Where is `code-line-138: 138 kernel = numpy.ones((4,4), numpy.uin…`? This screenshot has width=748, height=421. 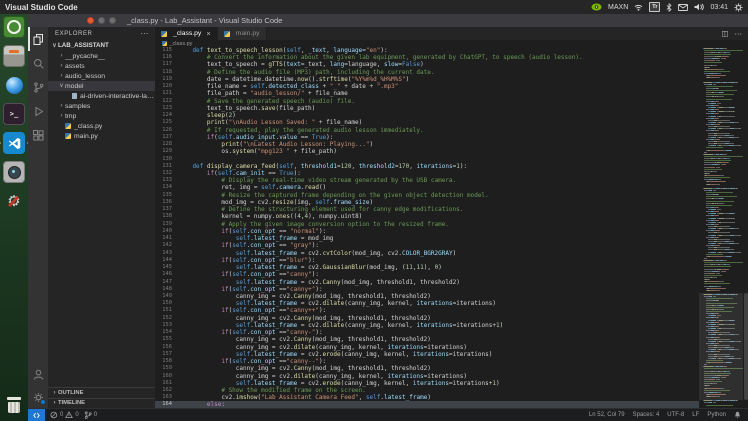
code-line-138: 138 kernel = numpy.ones((4,4), numpy.uin… is located at coordinates (427, 216).